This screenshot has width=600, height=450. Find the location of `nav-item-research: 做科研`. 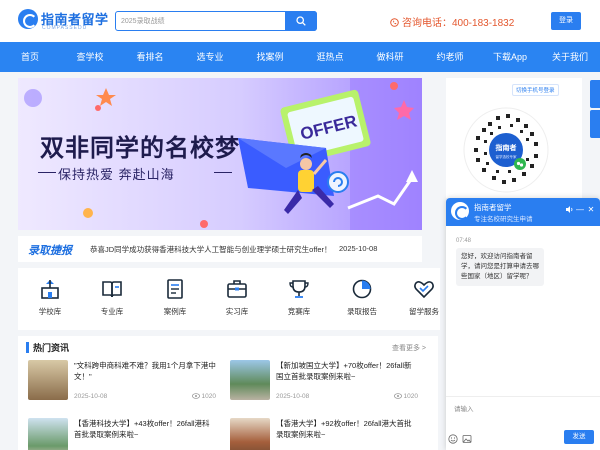

nav-item-research: 做科研 is located at coordinates (390, 57).